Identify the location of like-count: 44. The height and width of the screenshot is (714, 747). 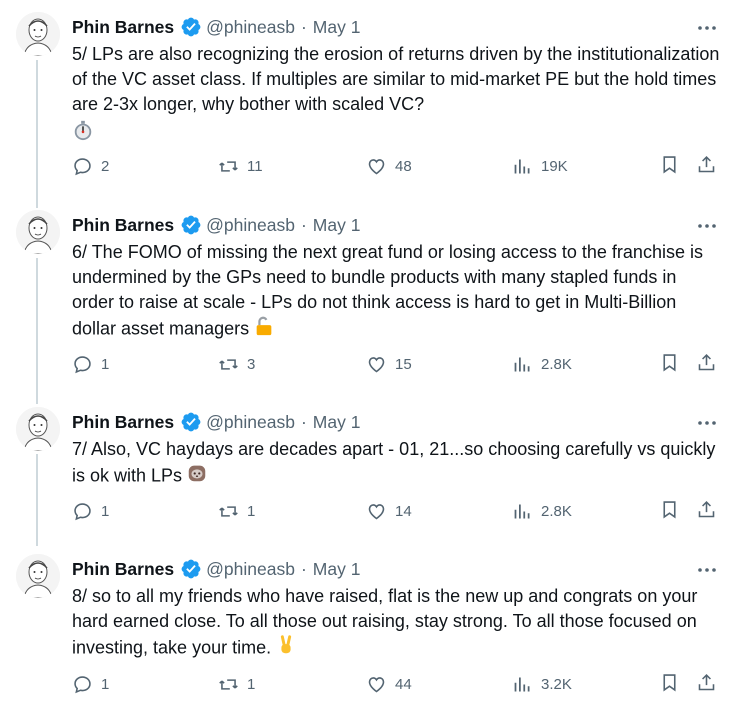
(403, 684).